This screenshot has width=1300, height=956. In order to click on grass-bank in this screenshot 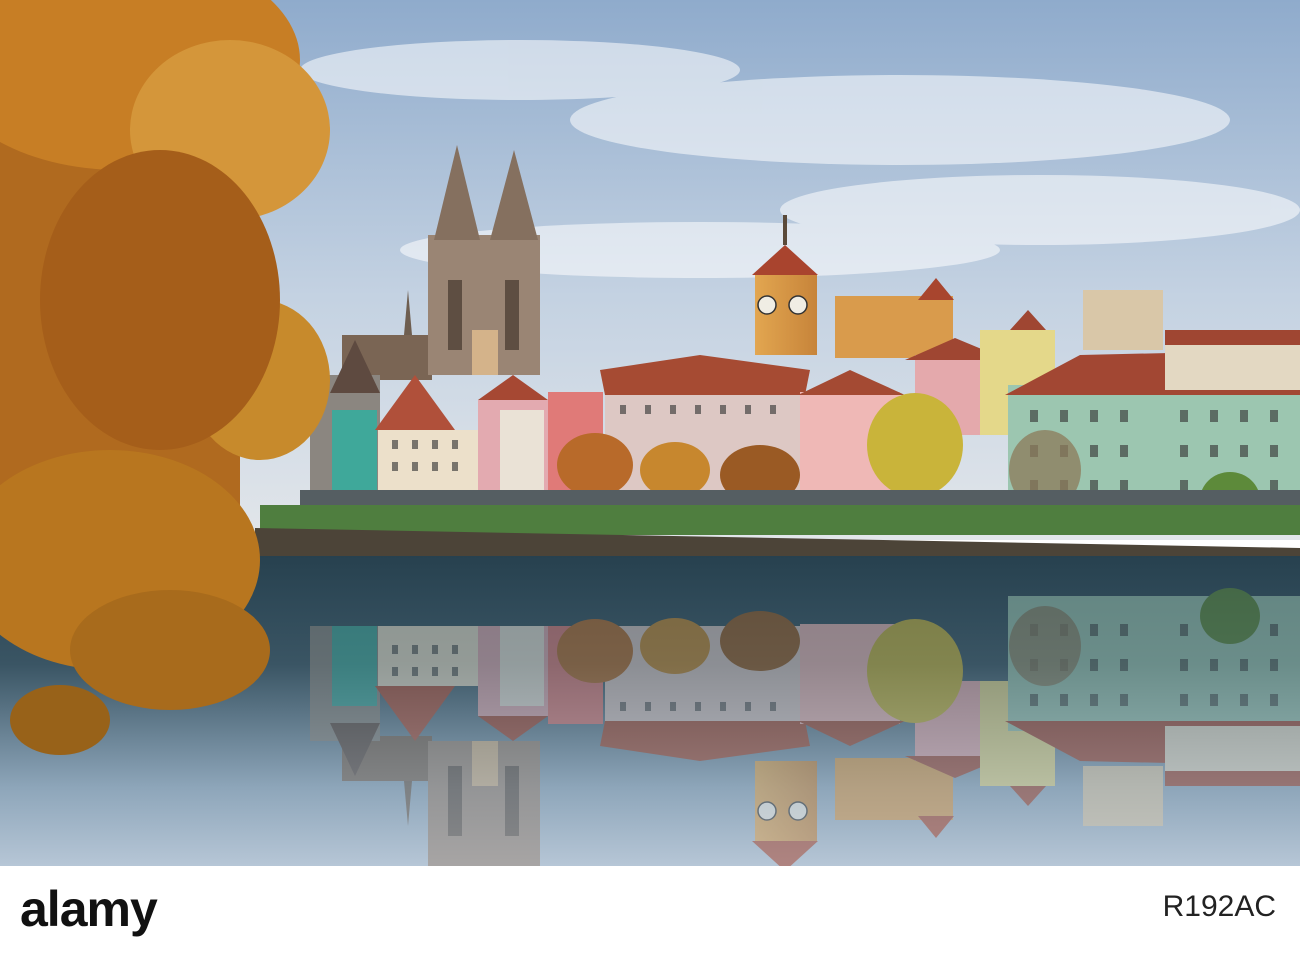, I will do `click(780, 520)`.